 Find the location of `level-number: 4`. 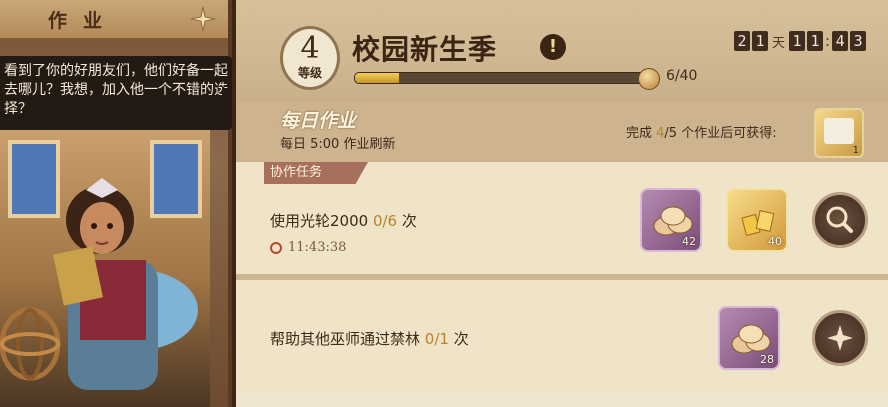

level-number: 4 is located at coordinates (310, 48).